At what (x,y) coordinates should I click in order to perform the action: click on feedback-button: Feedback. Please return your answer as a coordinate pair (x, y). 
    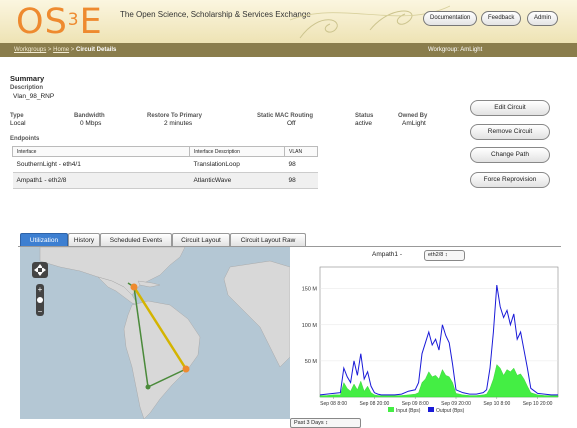
    Looking at the image, I should click on (501, 18).